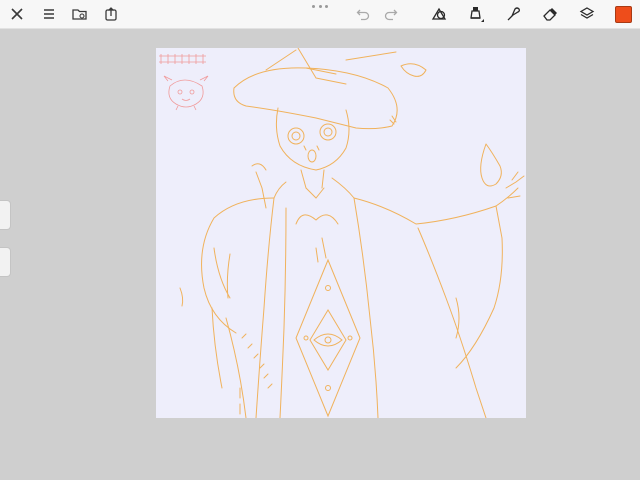 The image size is (640, 480). I want to click on brush-size-handle, so click(5, 215).